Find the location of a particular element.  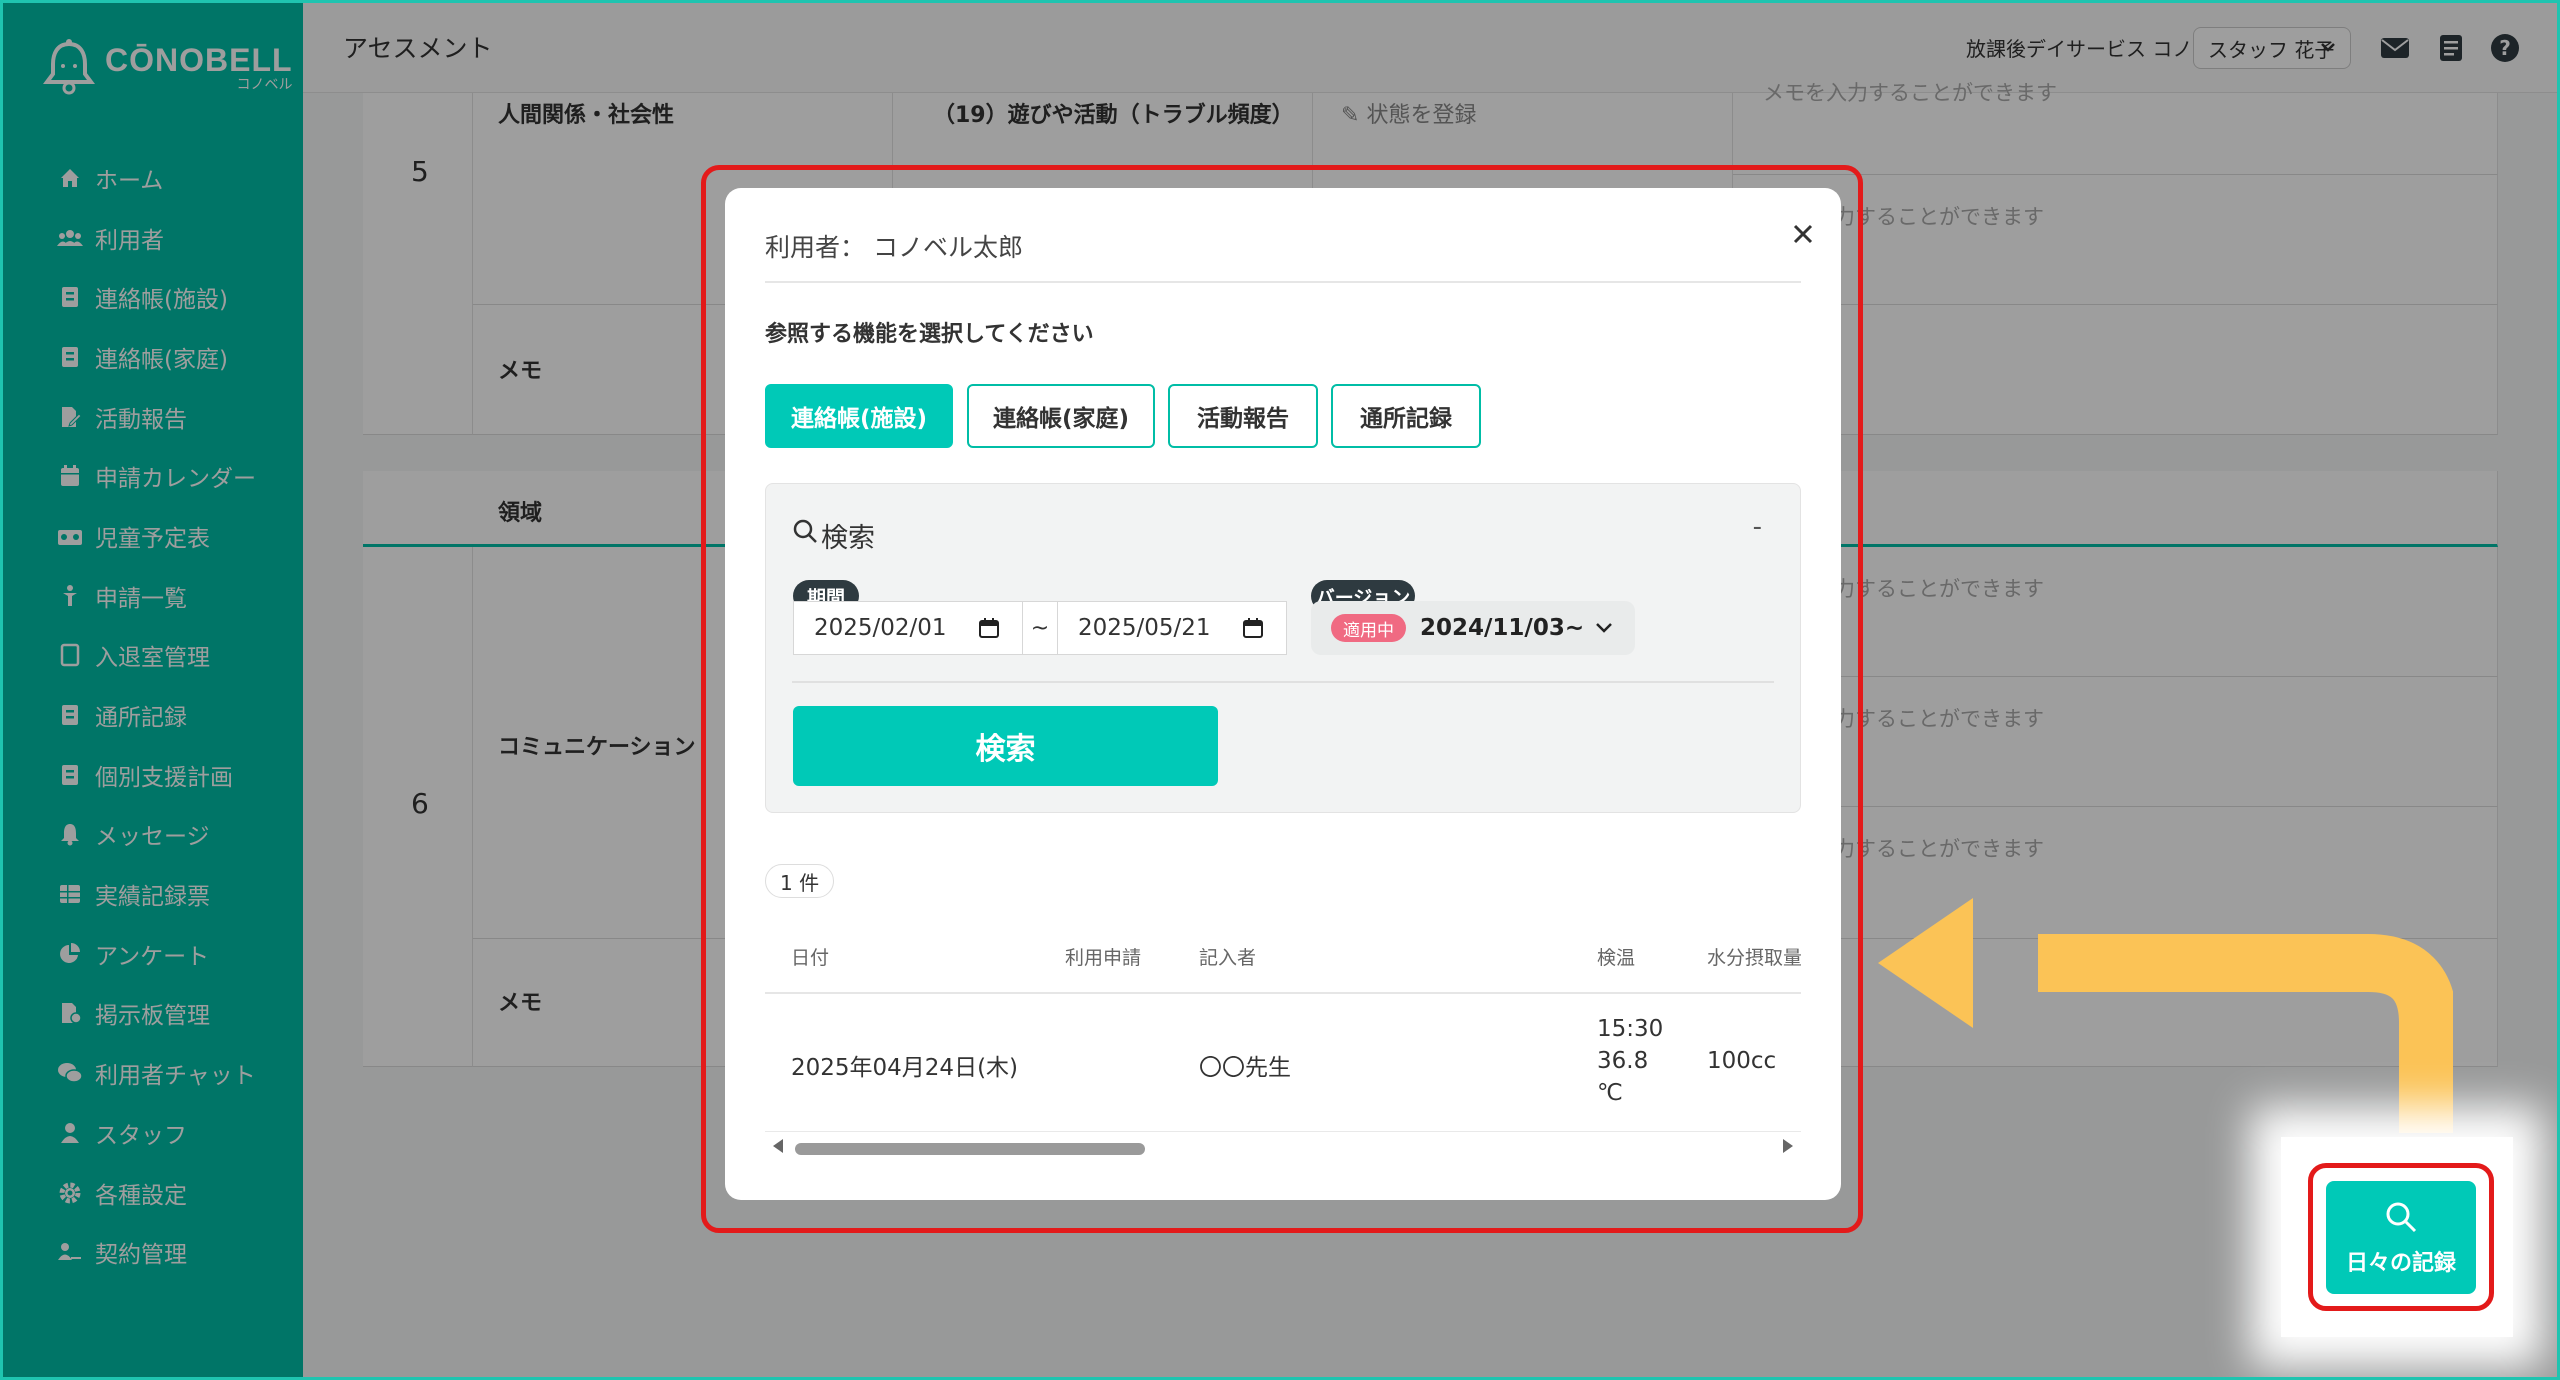

daily-record-button: 日々の記録 is located at coordinates (2401, 1237).